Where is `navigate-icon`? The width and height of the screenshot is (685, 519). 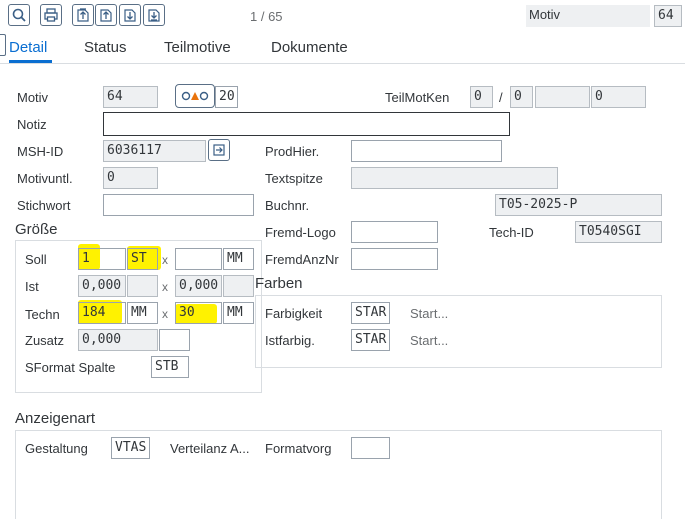
navigate-icon is located at coordinates (219, 150).